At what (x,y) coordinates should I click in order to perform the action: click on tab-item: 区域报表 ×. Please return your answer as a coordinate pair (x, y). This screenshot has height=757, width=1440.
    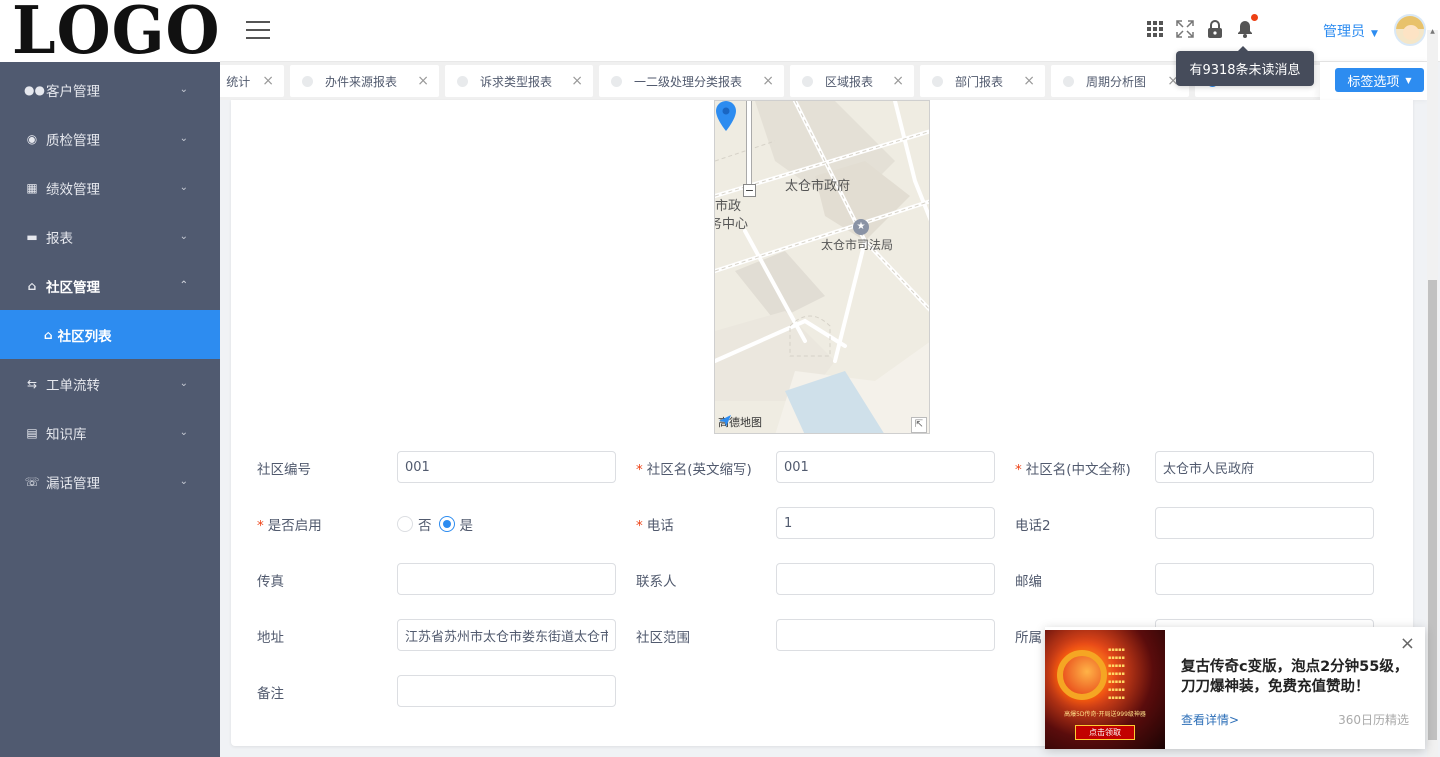
    Looking at the image, I should click on (852, 81).